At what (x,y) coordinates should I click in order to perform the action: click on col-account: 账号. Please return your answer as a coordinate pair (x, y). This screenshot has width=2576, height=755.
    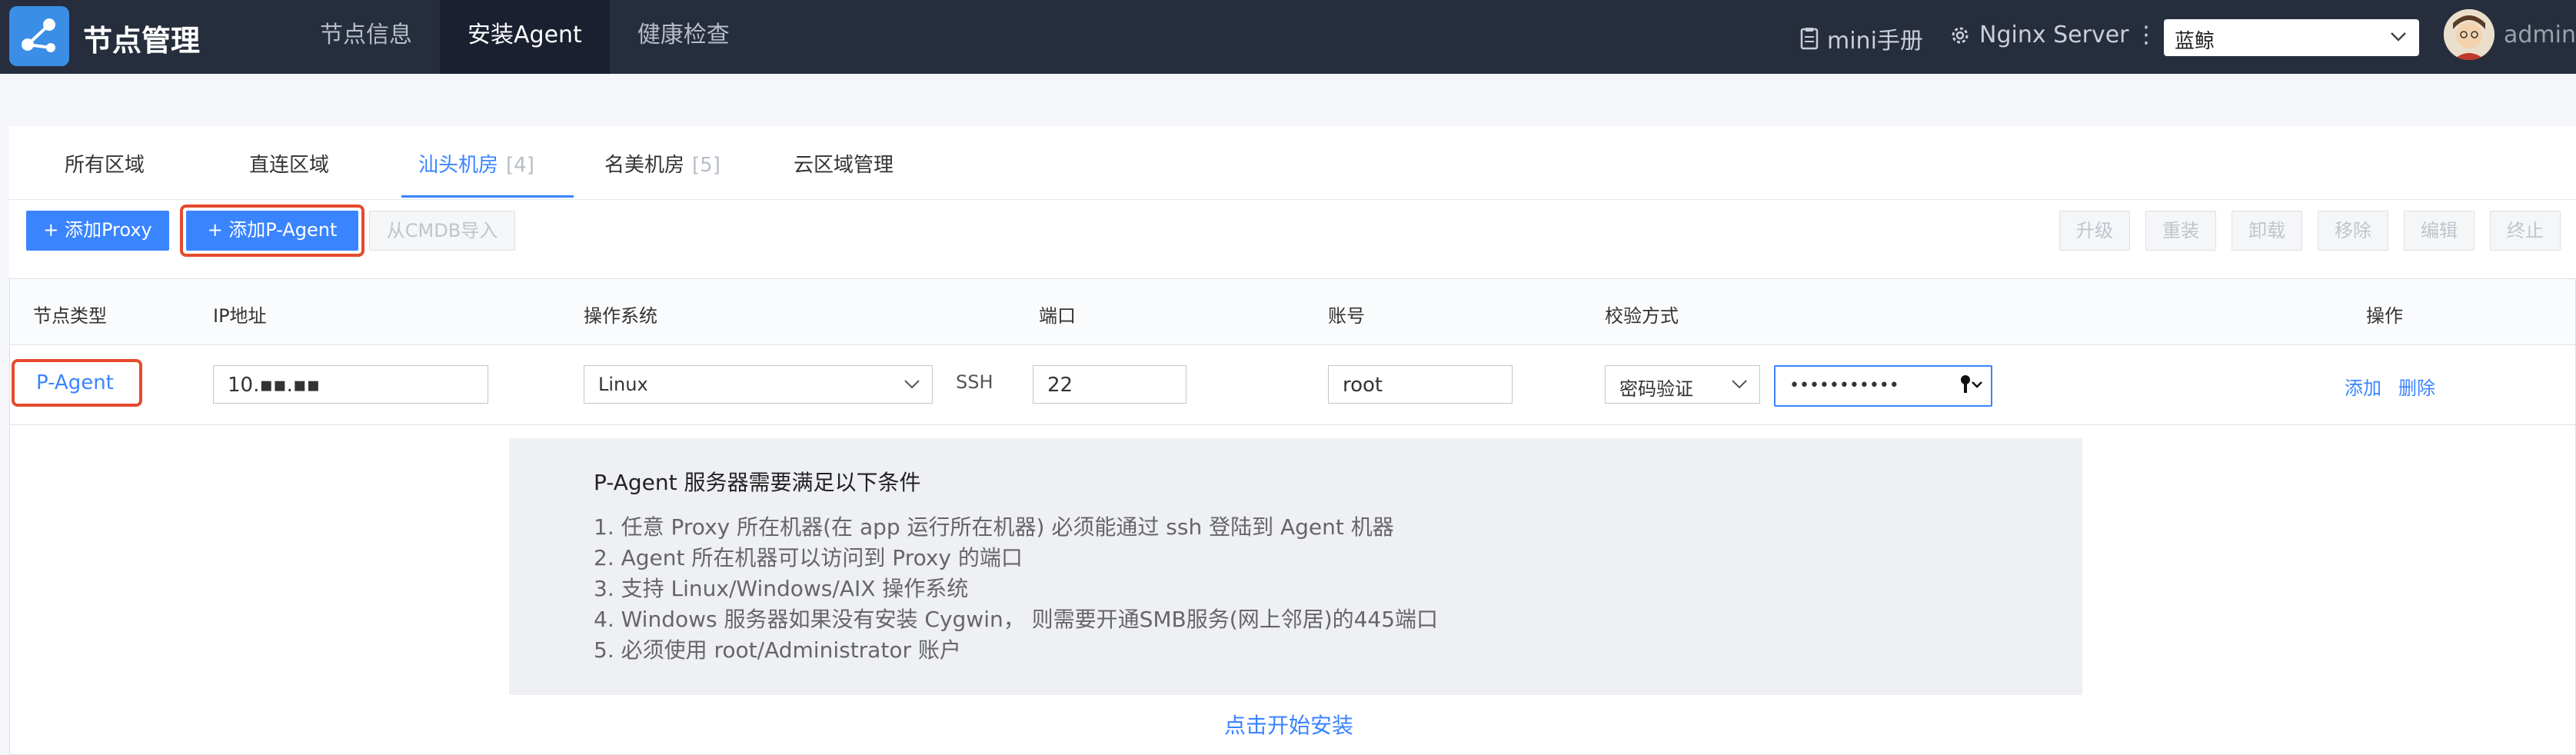
    Looking at the image, I should click on (1346, 316).